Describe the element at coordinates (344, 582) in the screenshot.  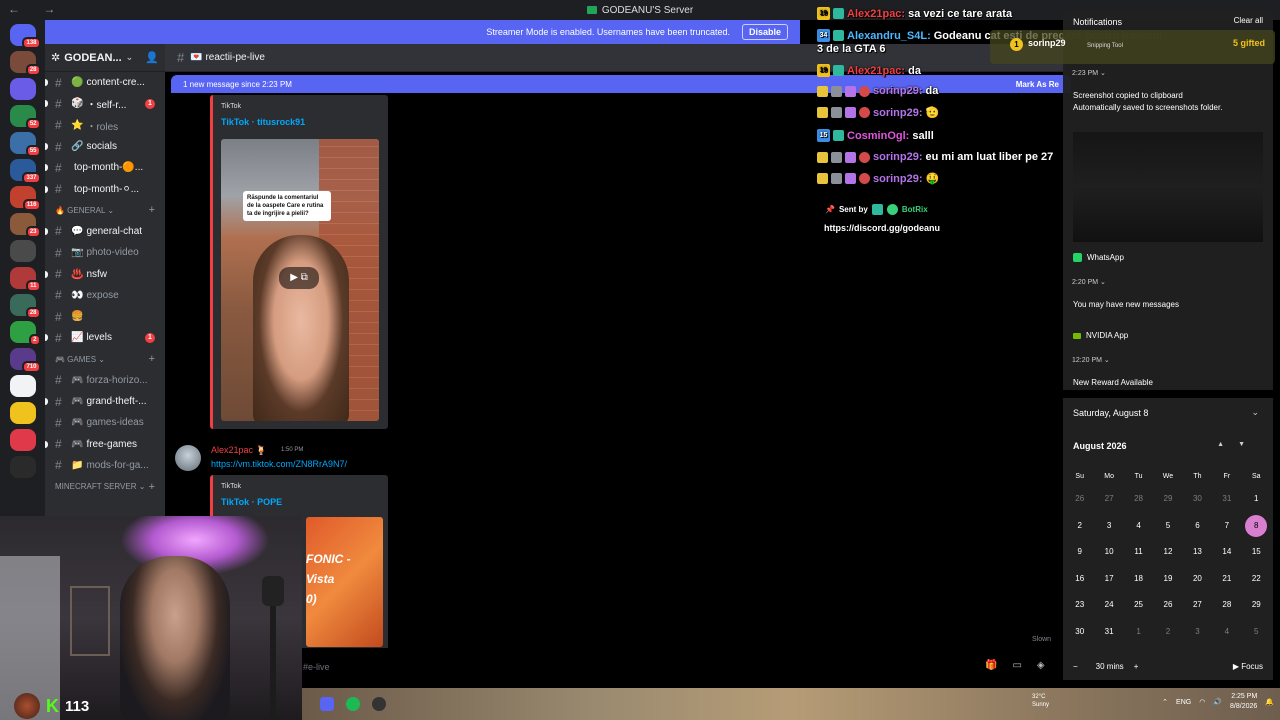
I see `video-thumbnail: FONIC - Vista 0)` at that location.